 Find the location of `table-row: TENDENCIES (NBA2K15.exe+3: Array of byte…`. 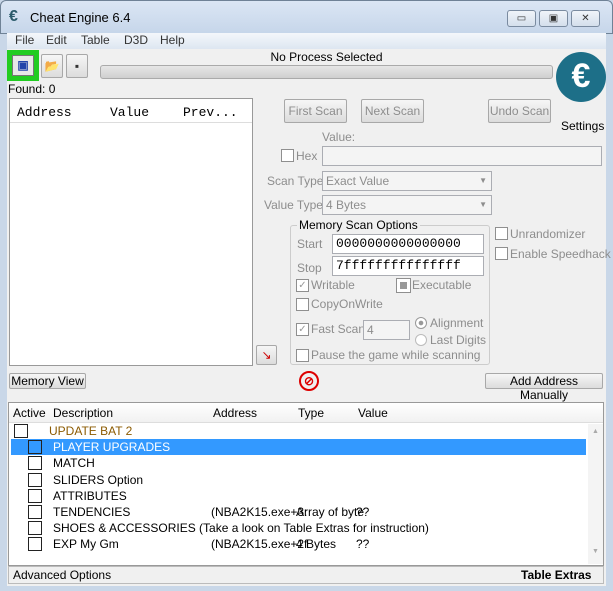

table-row: TENDENCIES (NBA2K15.exe+3: Array of byte… is located at coordinates (298, 512).